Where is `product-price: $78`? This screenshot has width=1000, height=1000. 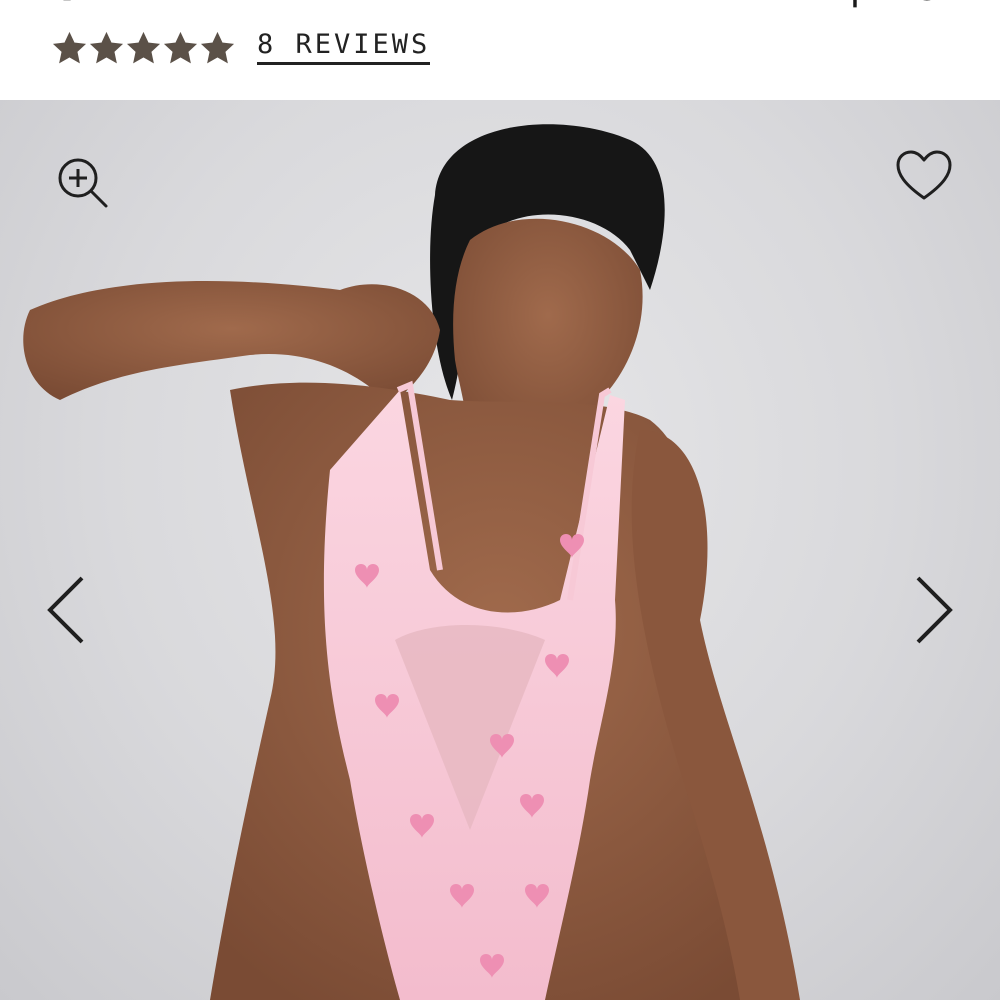 product-price: $78 is located at coordinates (894, 4).